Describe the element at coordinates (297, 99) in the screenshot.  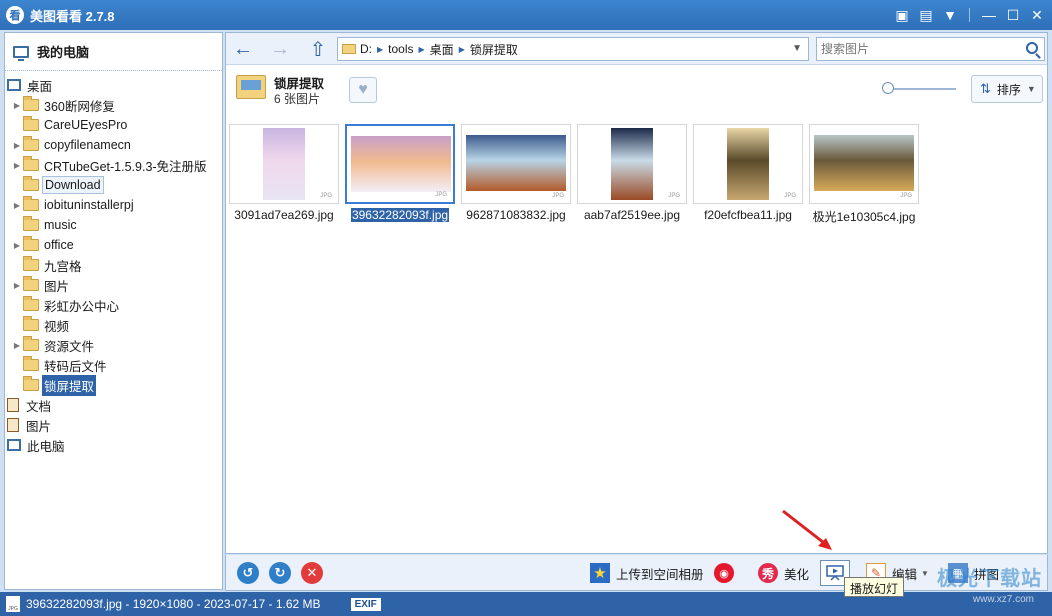
I see `image-count: 6 张图片` at that location.